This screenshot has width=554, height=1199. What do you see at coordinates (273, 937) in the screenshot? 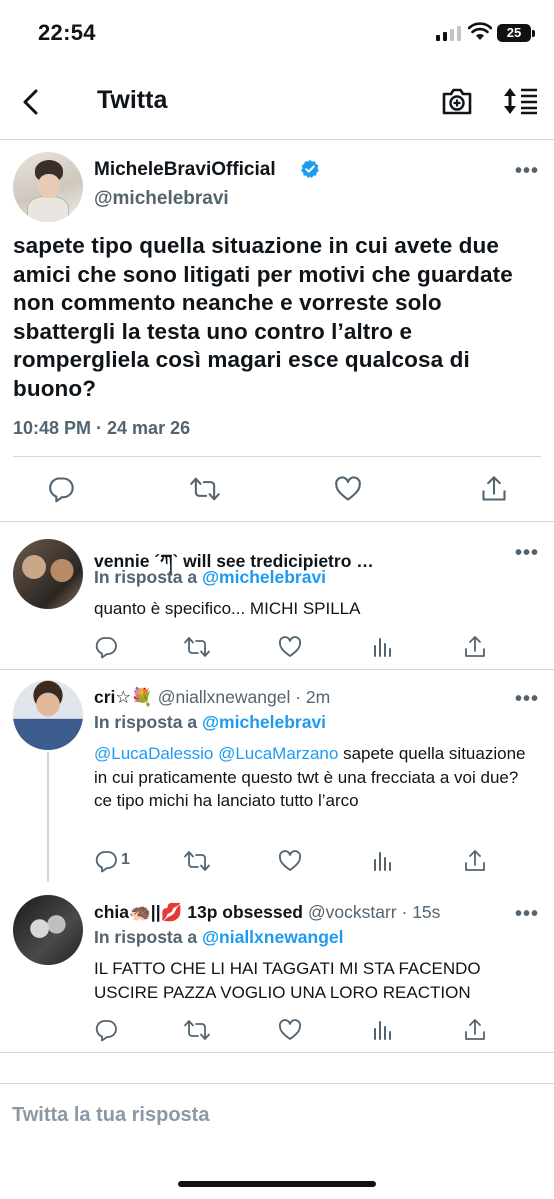
I see `mention-link: @niallxnewangel` at bounding box center [273, 937].